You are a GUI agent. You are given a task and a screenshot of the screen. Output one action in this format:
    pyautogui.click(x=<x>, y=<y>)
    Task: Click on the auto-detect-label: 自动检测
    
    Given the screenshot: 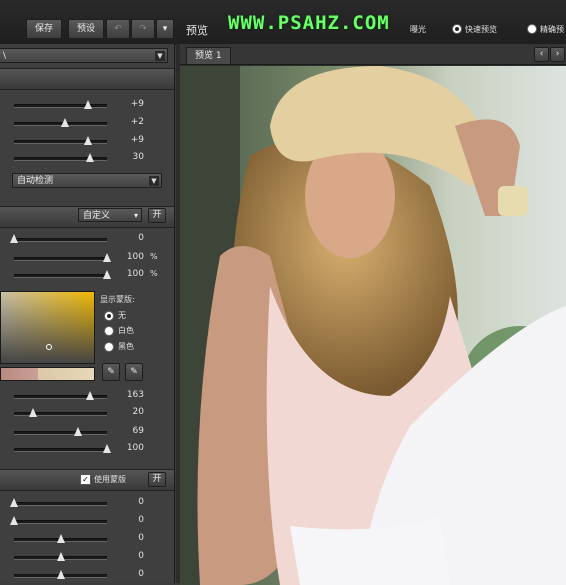 What is the action you would take?
    pyautogui.click(x=35, y=181)
    